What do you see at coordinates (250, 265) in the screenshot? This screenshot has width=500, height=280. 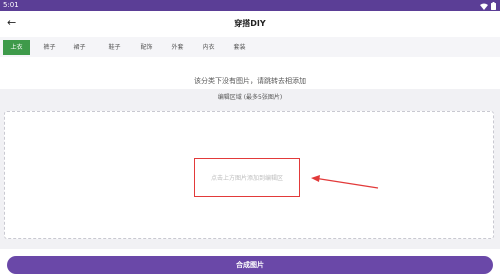 I see `merge-images-button: 合成图片` at bounding box center [250, 265].